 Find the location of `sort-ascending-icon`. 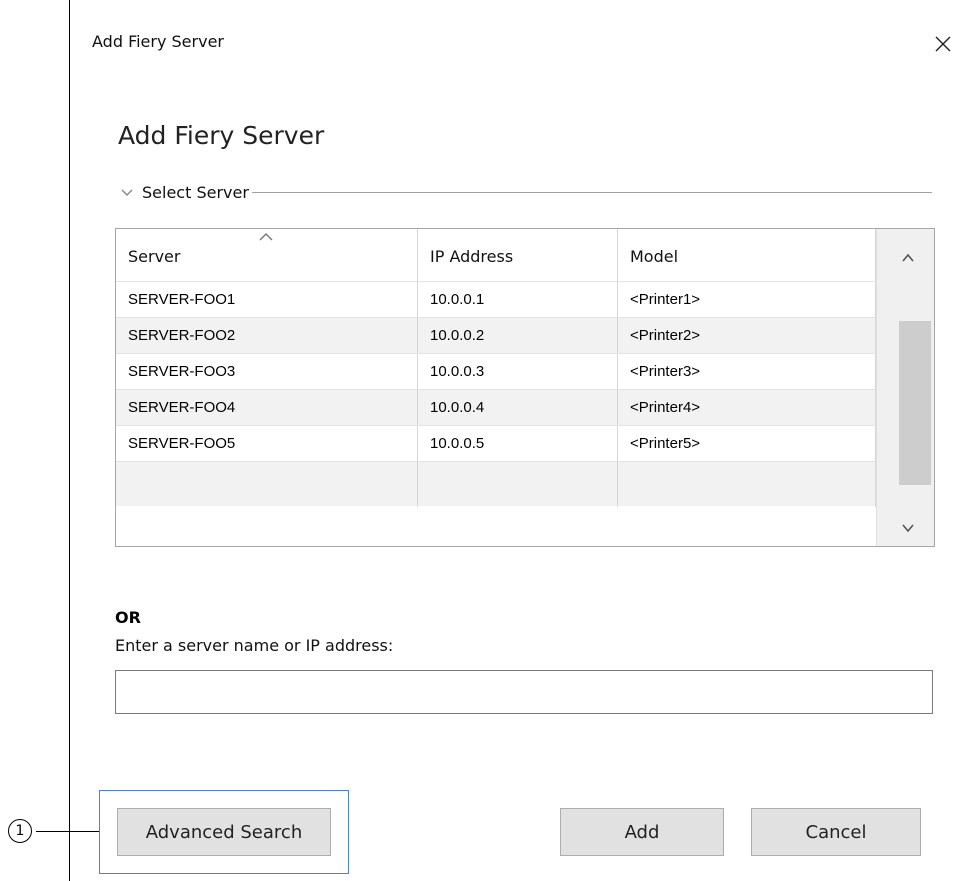

sort-ascending-icon is located at coordinates (266, 237).